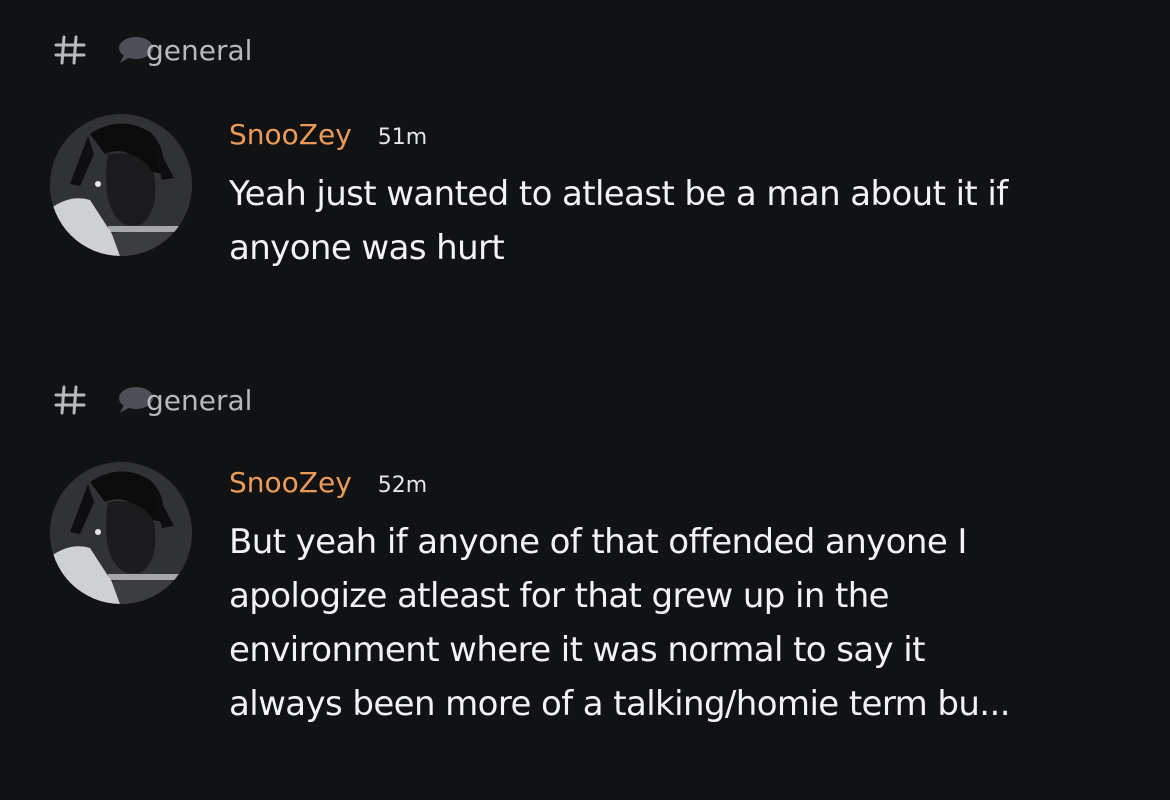 The width and height of the screenshot is (1170, 800). Describe the element at coordinates (402, 485) in the screenshot. I see `timestamp: 52m` at that location.